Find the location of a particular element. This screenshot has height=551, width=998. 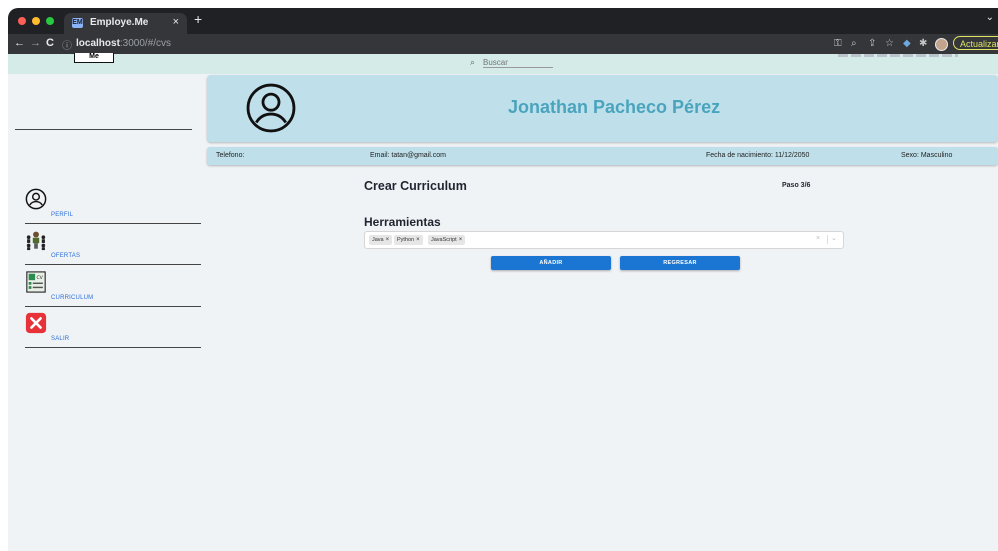

header-nav-links is located at coordinates (898, 55).